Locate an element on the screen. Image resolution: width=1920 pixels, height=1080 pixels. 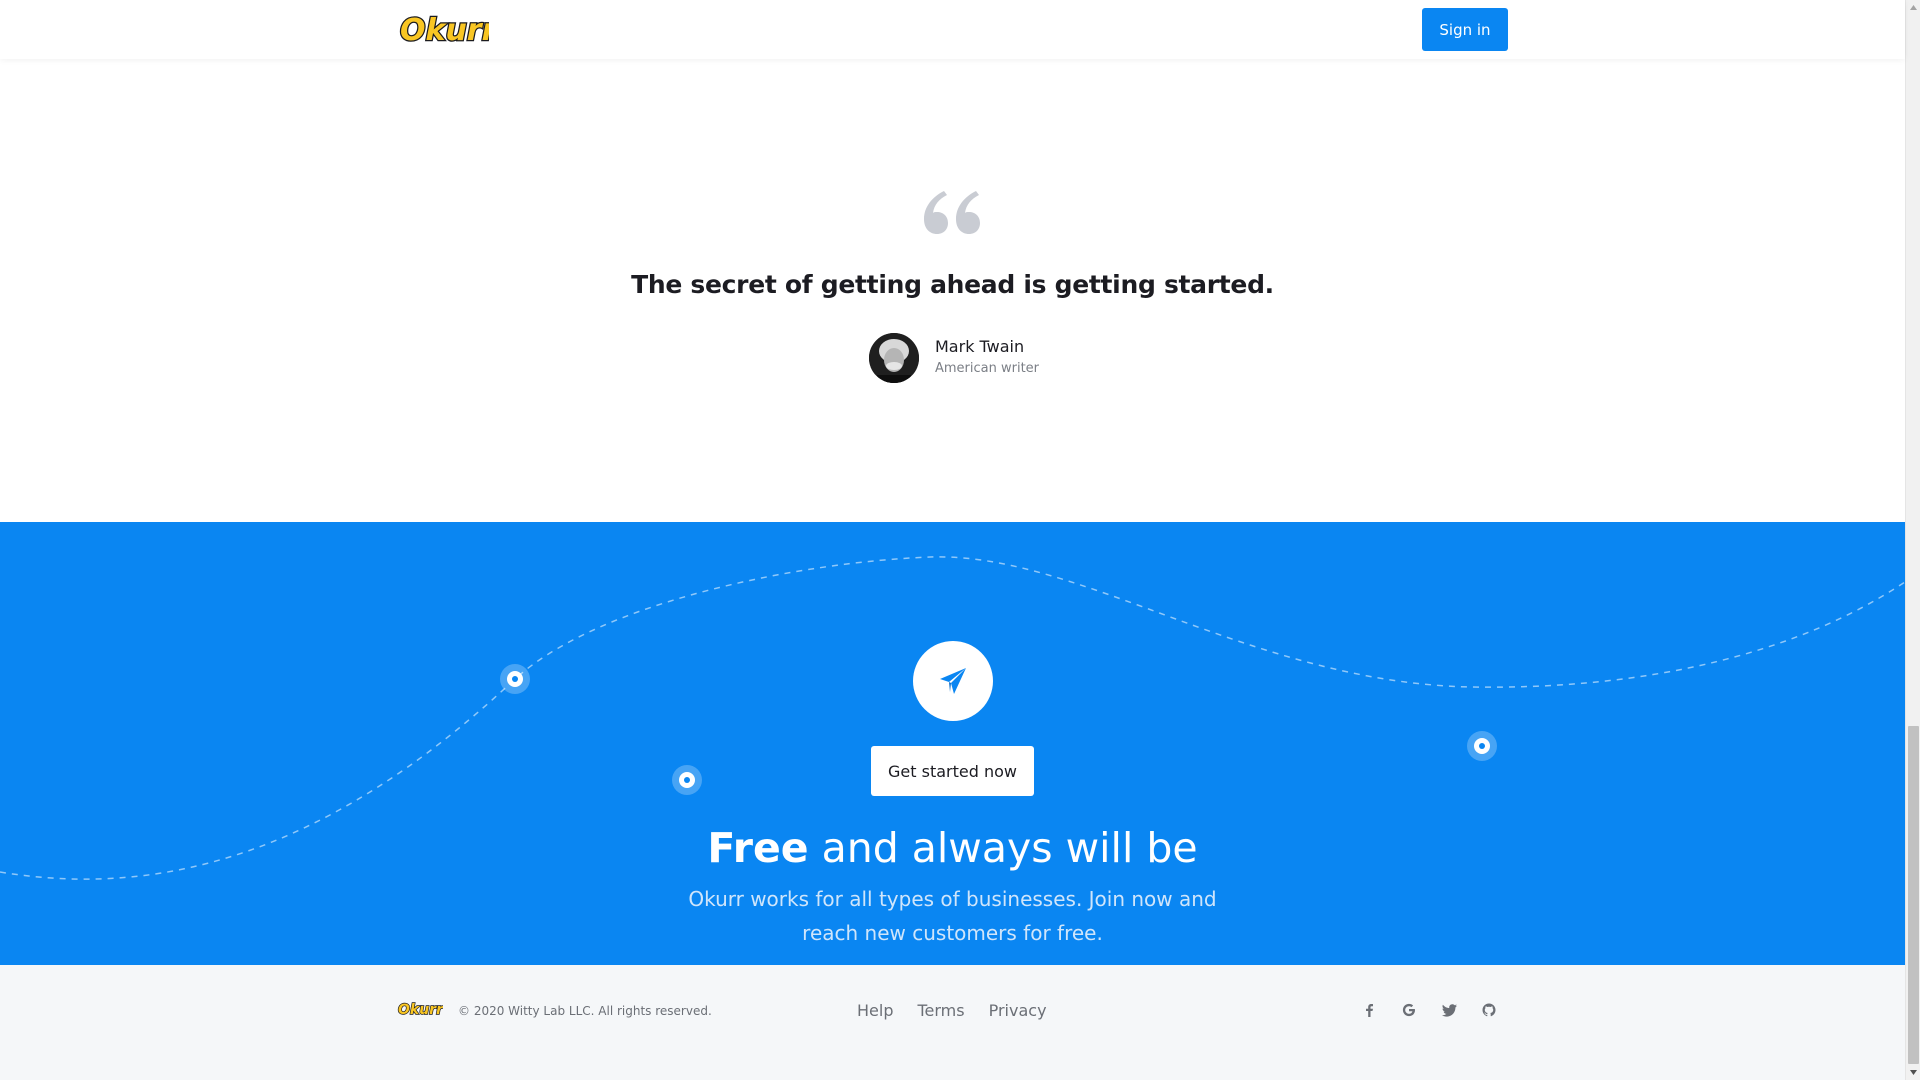
footer-link-terms: Terms is located at coordinates (940, 1010).